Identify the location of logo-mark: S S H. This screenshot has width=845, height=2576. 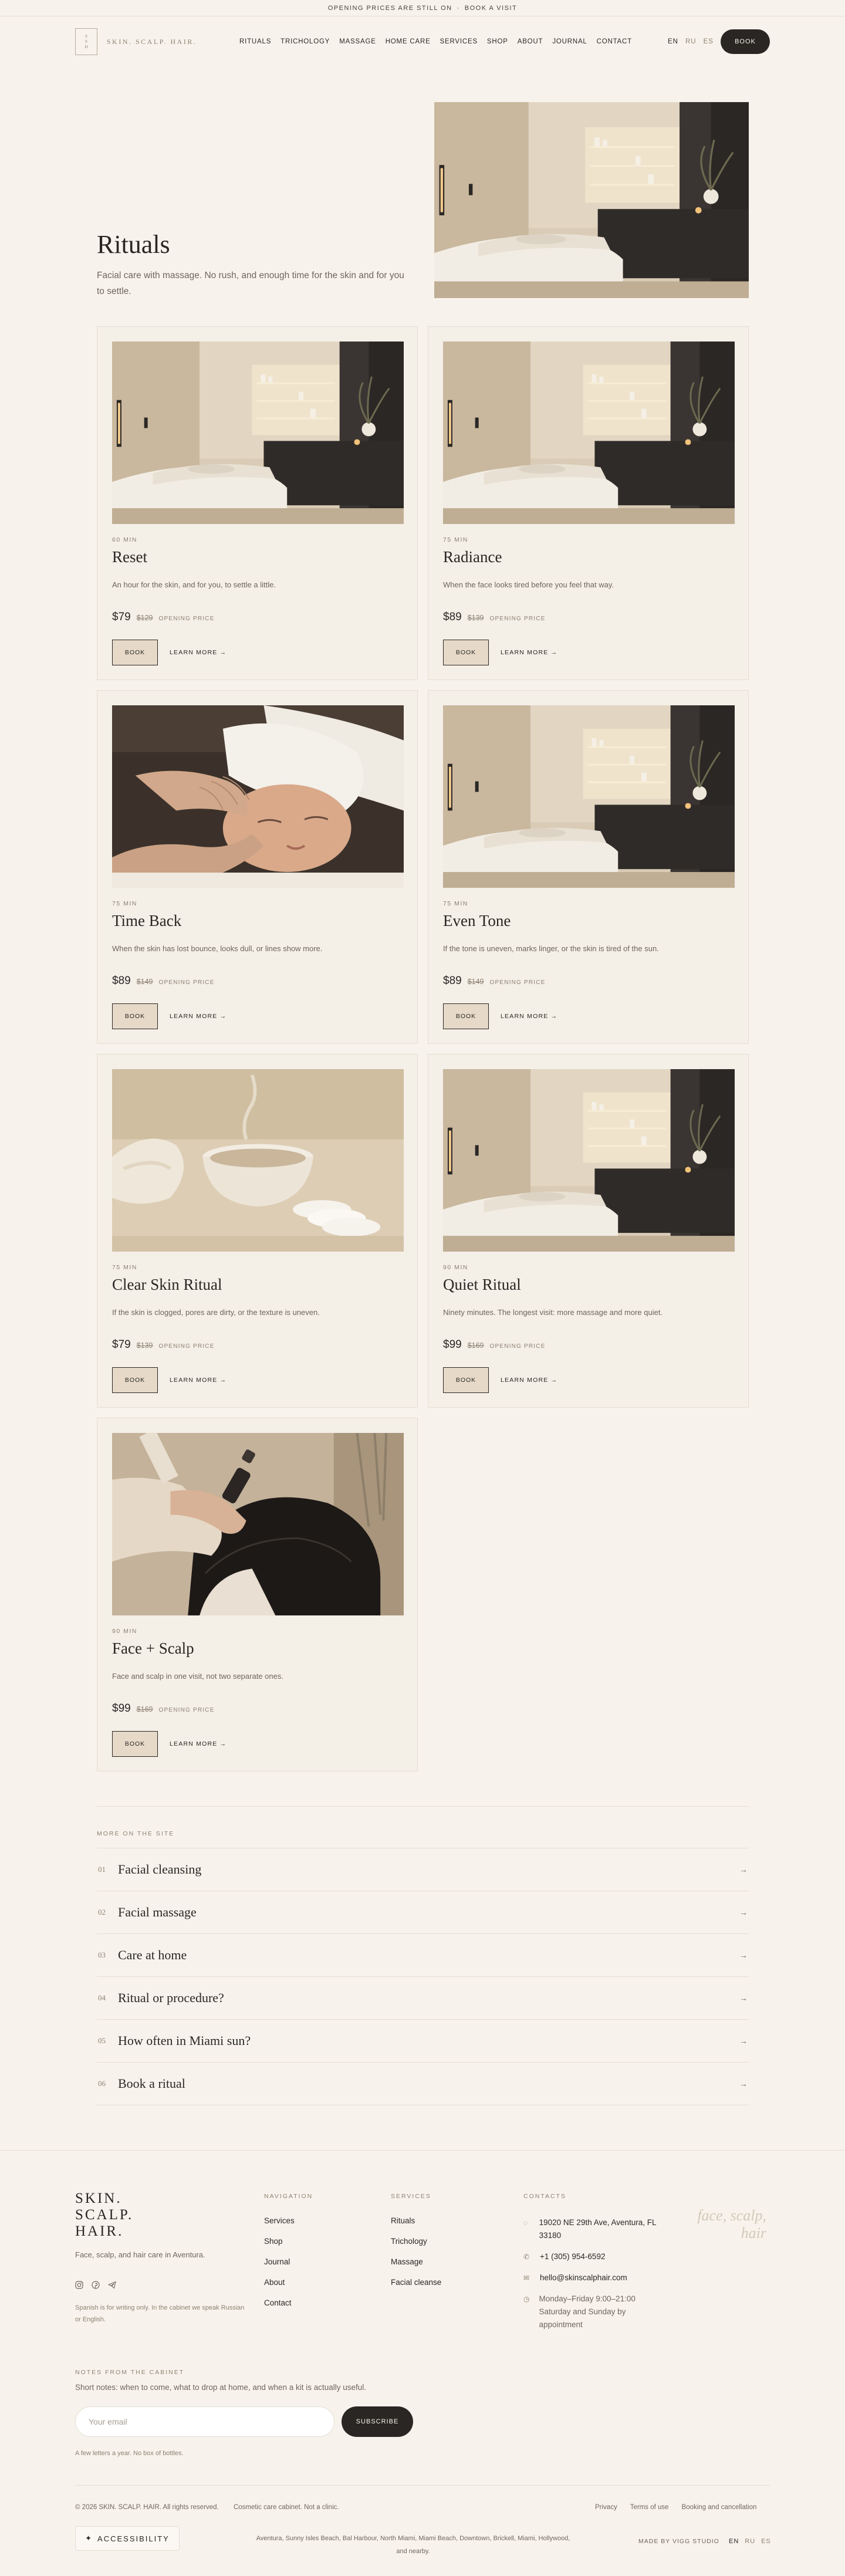
(86, 41).